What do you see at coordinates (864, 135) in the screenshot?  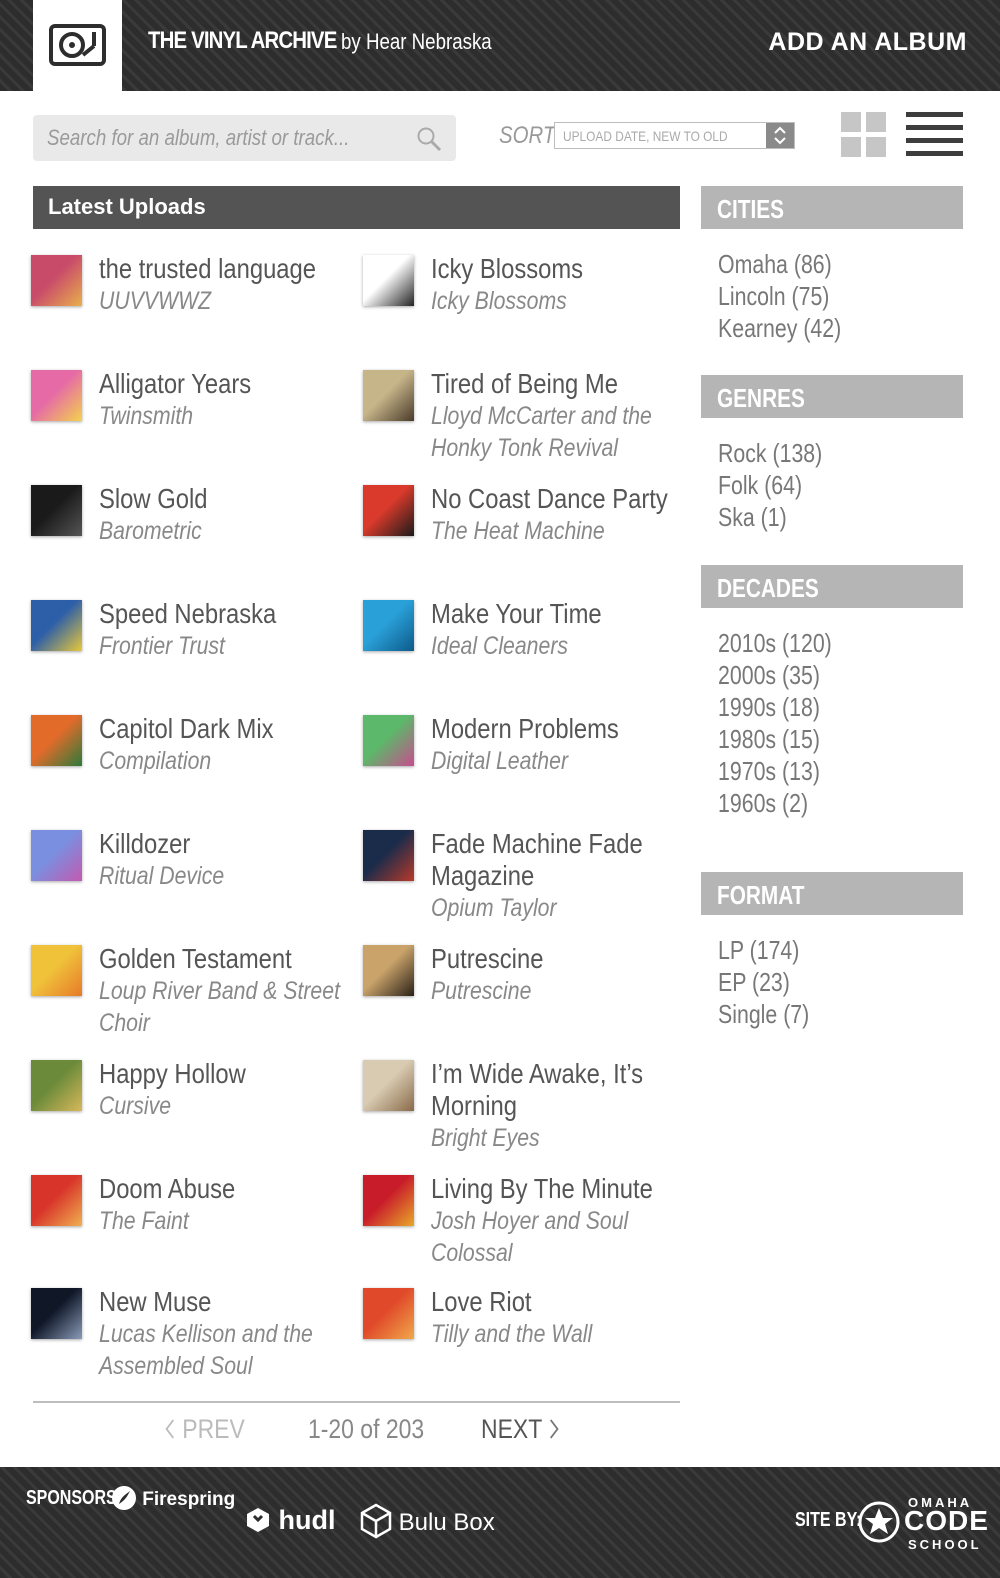 I see `grid-view-icon` at bounding box center [864, 135].